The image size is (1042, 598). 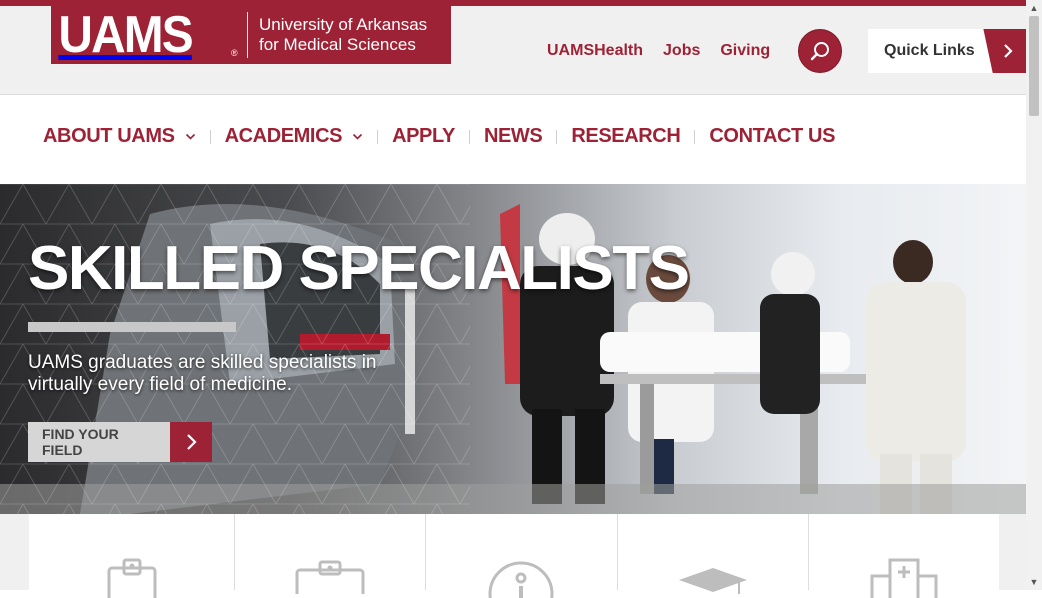 I want to click on card-graduation, so click(x=713, y=554).